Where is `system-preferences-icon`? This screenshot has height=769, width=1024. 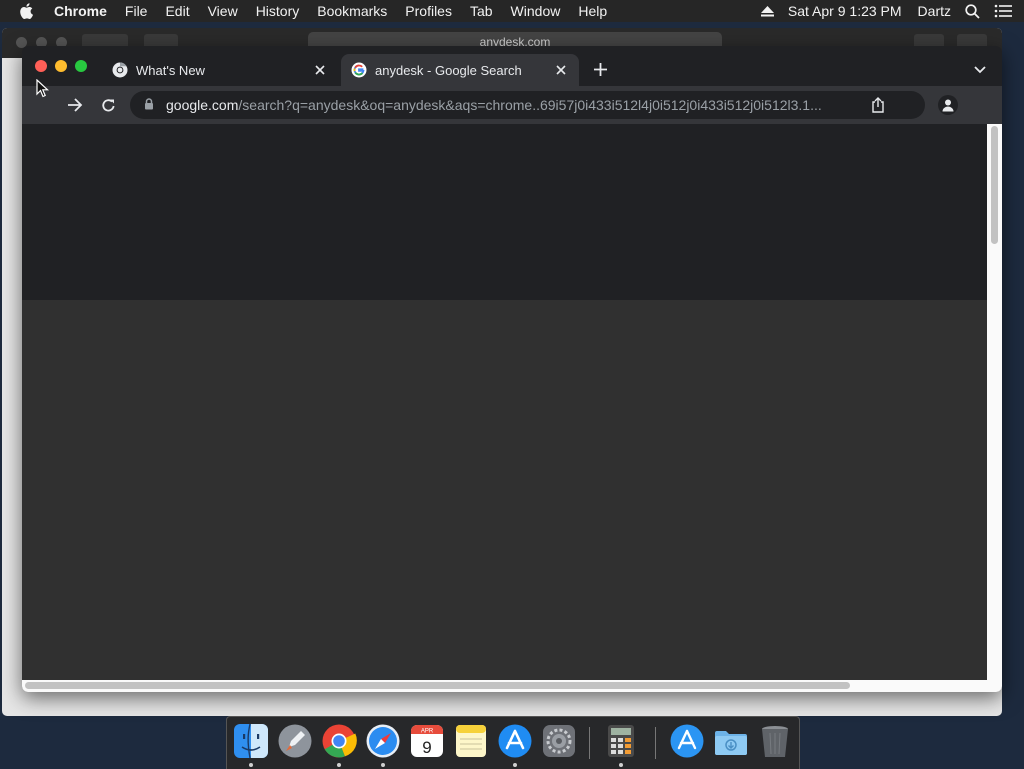
system-preferences-icon is located at coordinates (559, 741).